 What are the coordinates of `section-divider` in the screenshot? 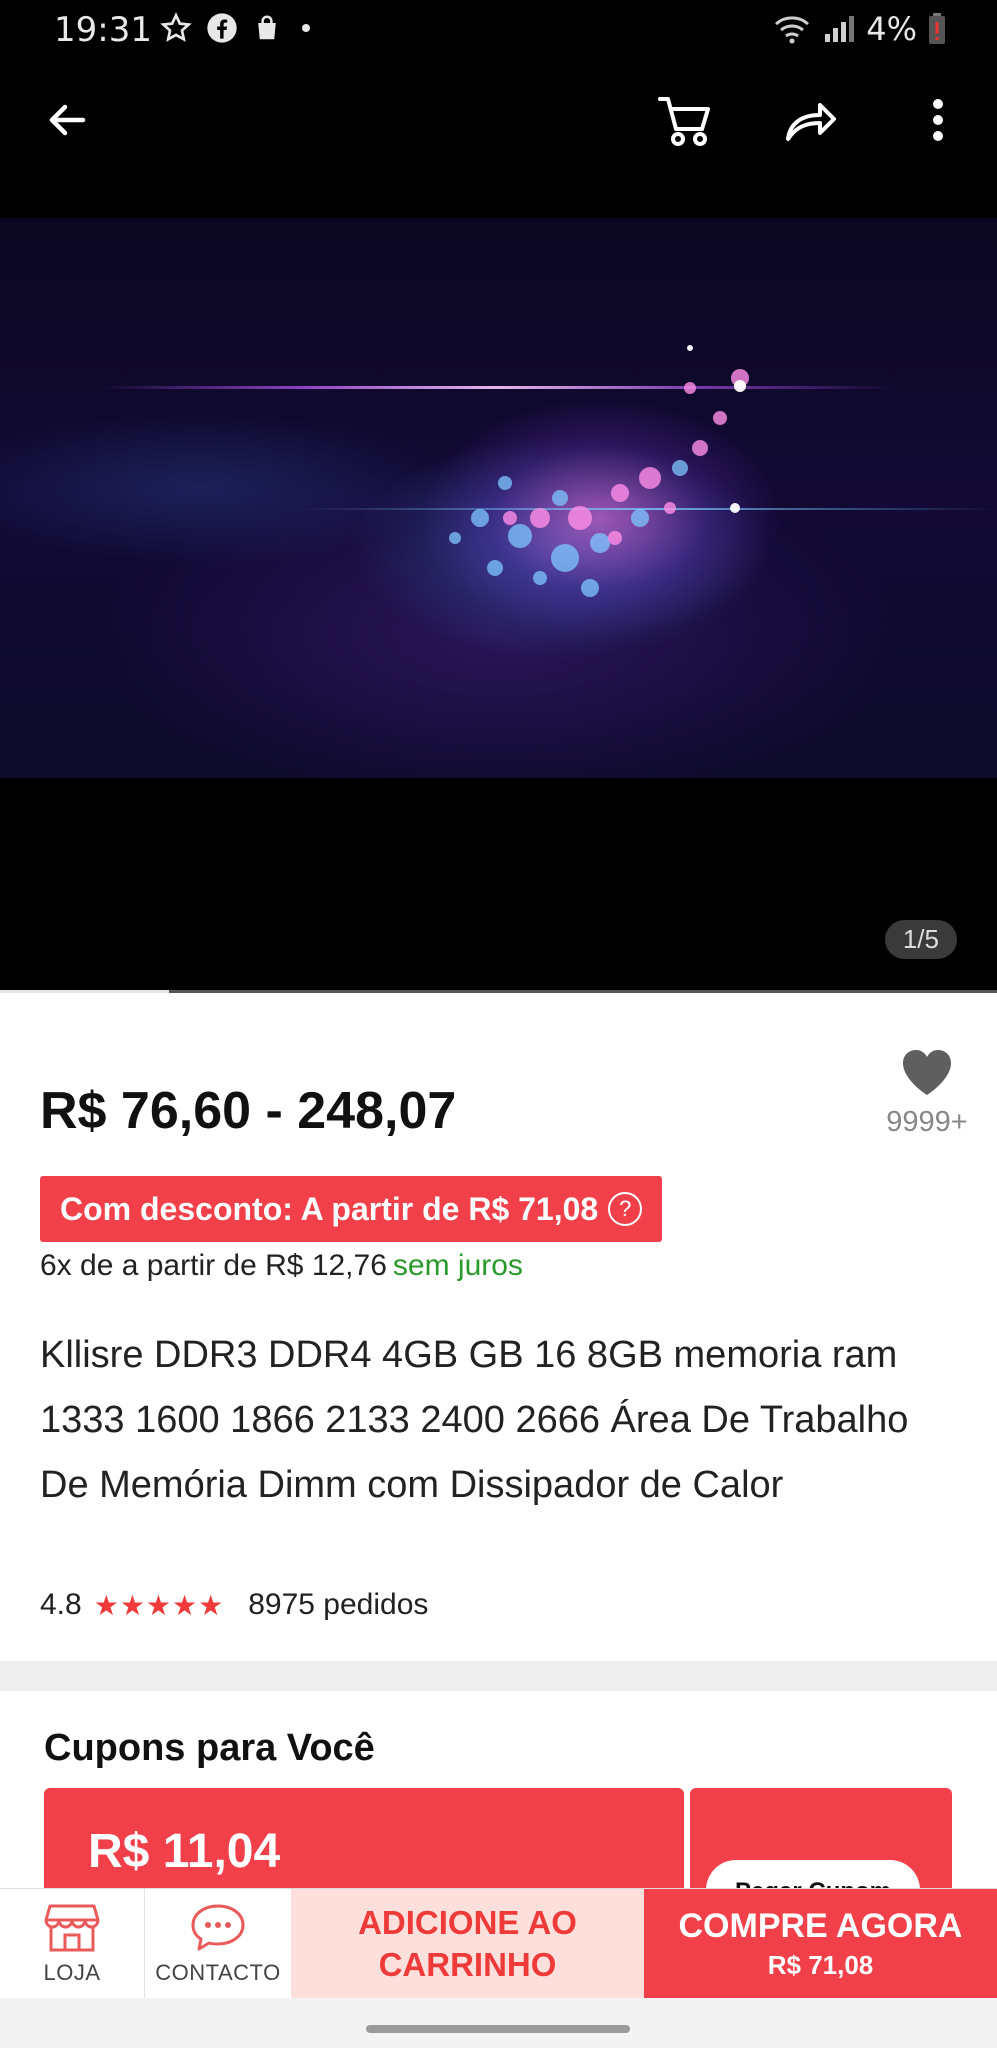 It's located at (498, 1676).